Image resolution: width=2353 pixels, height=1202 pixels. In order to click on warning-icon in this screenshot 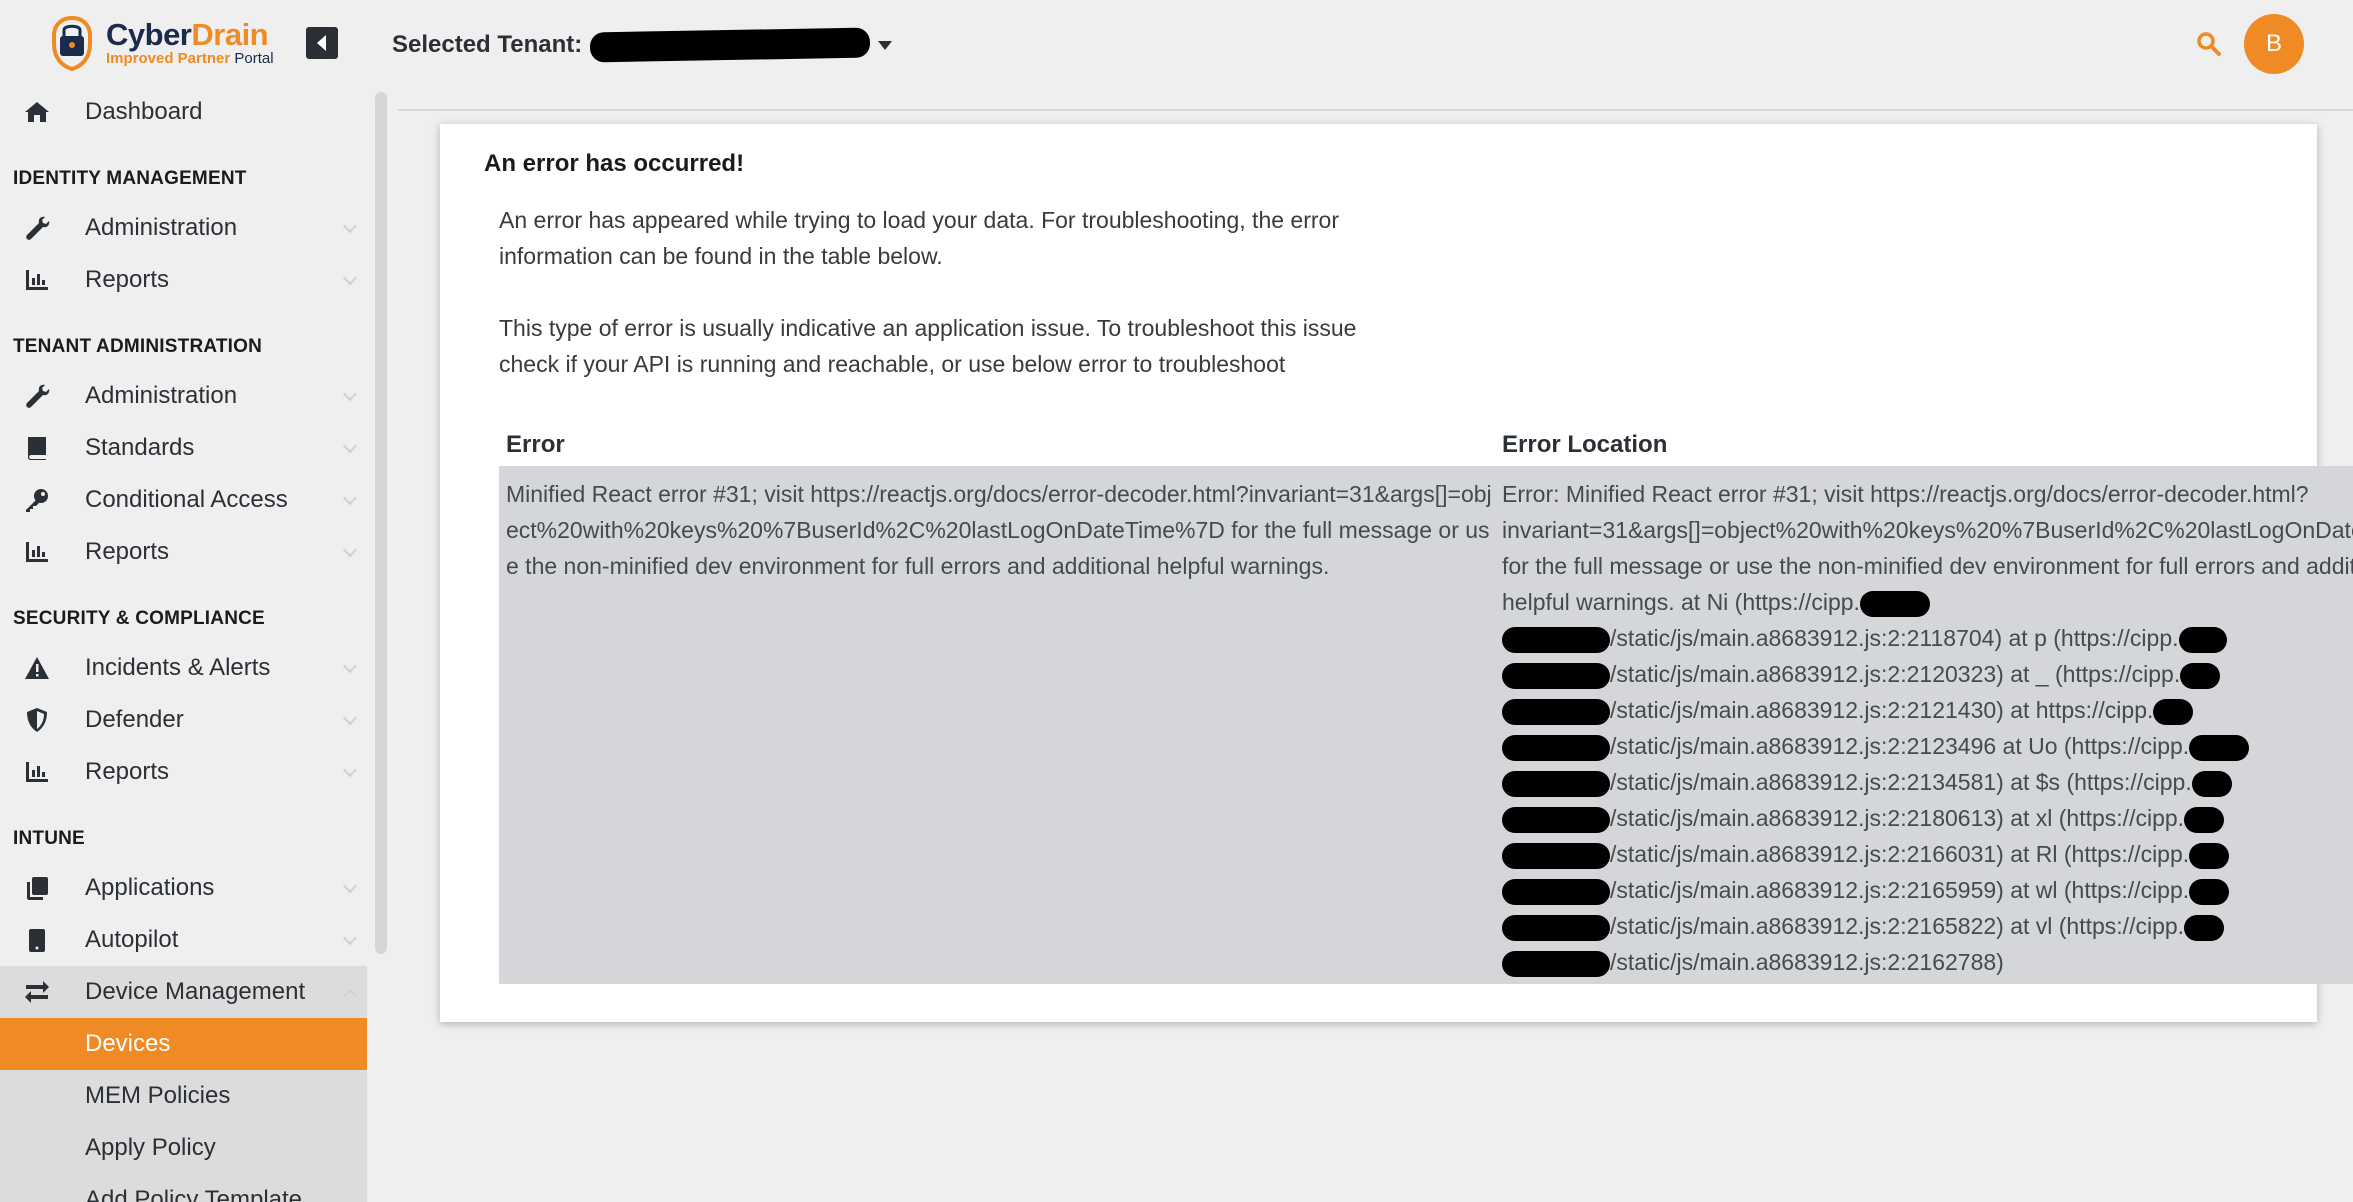, I will do `click(37, 668)`.